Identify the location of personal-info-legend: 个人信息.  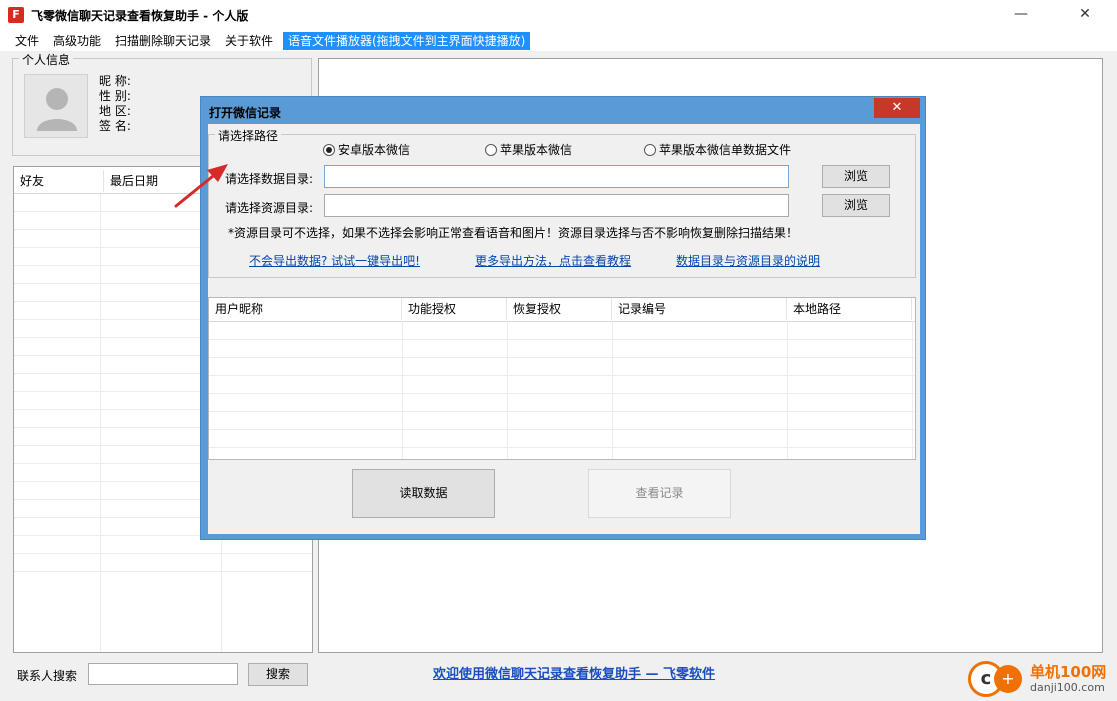
(46, 59).